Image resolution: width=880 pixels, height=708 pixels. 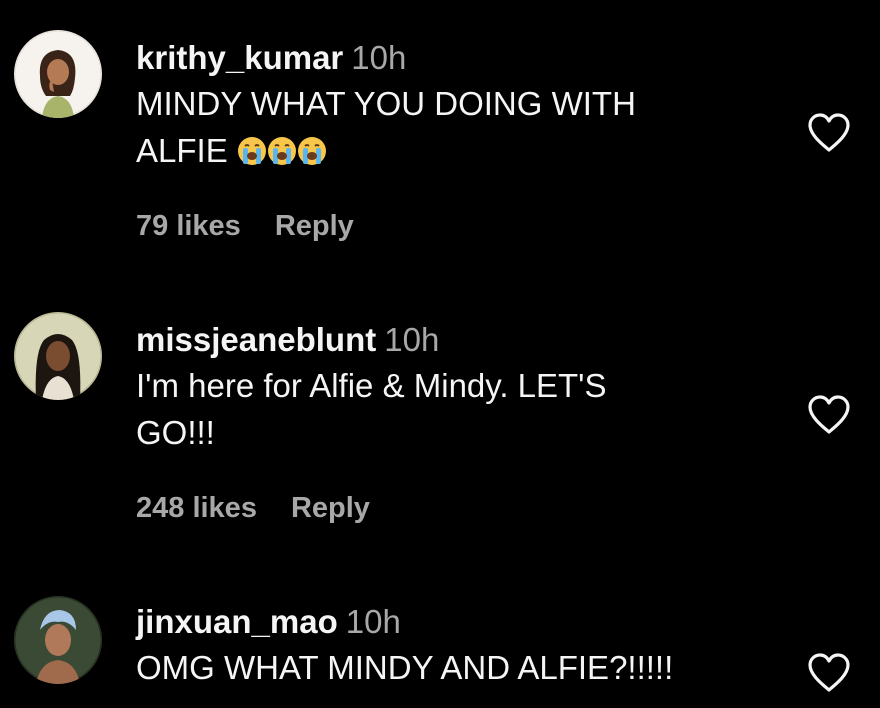 I want to click on comment-text-line-with-emoji: ALFIE, so click(x=456, y=152).